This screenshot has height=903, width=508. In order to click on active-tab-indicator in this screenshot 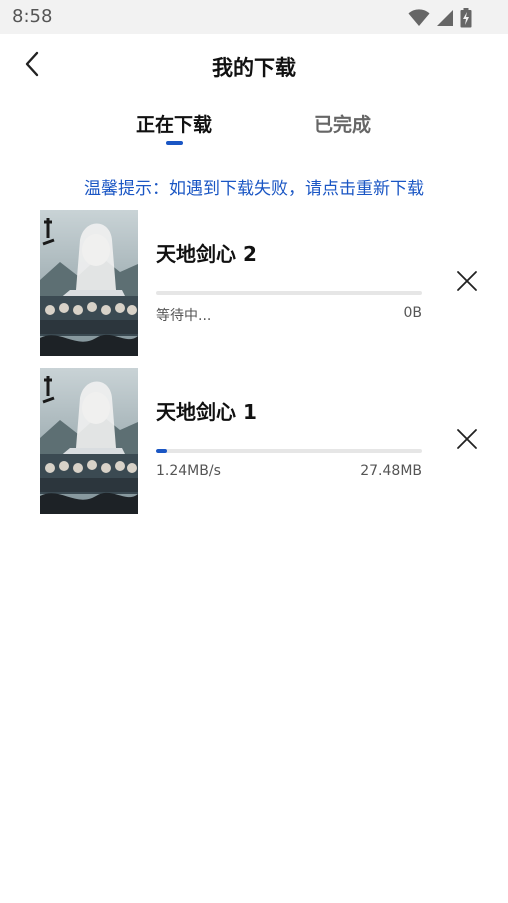, I will do `click(174, 143)`.